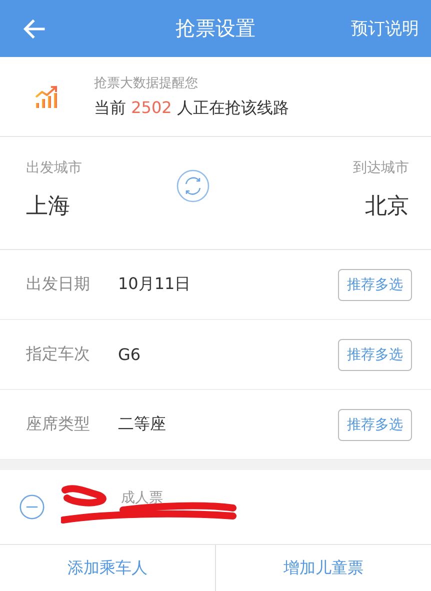 The width and height of the screenshot is (431, 591). What do you see at coordinates (142, 498) in the screenshot?
I see `ticket-type: 成人票` at bounding box center [142, 498].